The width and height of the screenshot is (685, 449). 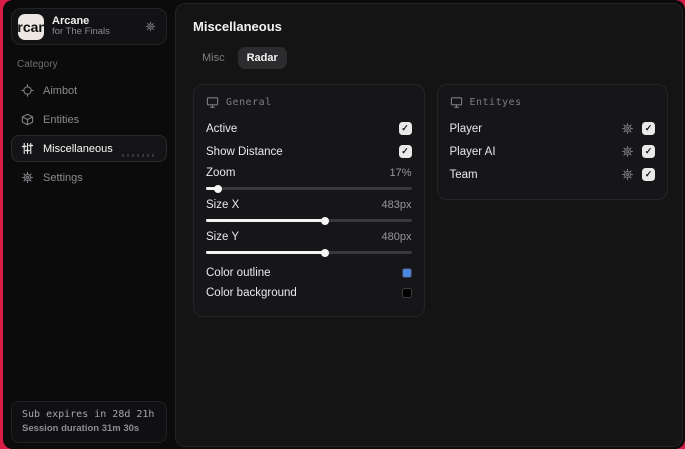 I want to click on page-title: Miscellaneous, so click(x=237, y=26).